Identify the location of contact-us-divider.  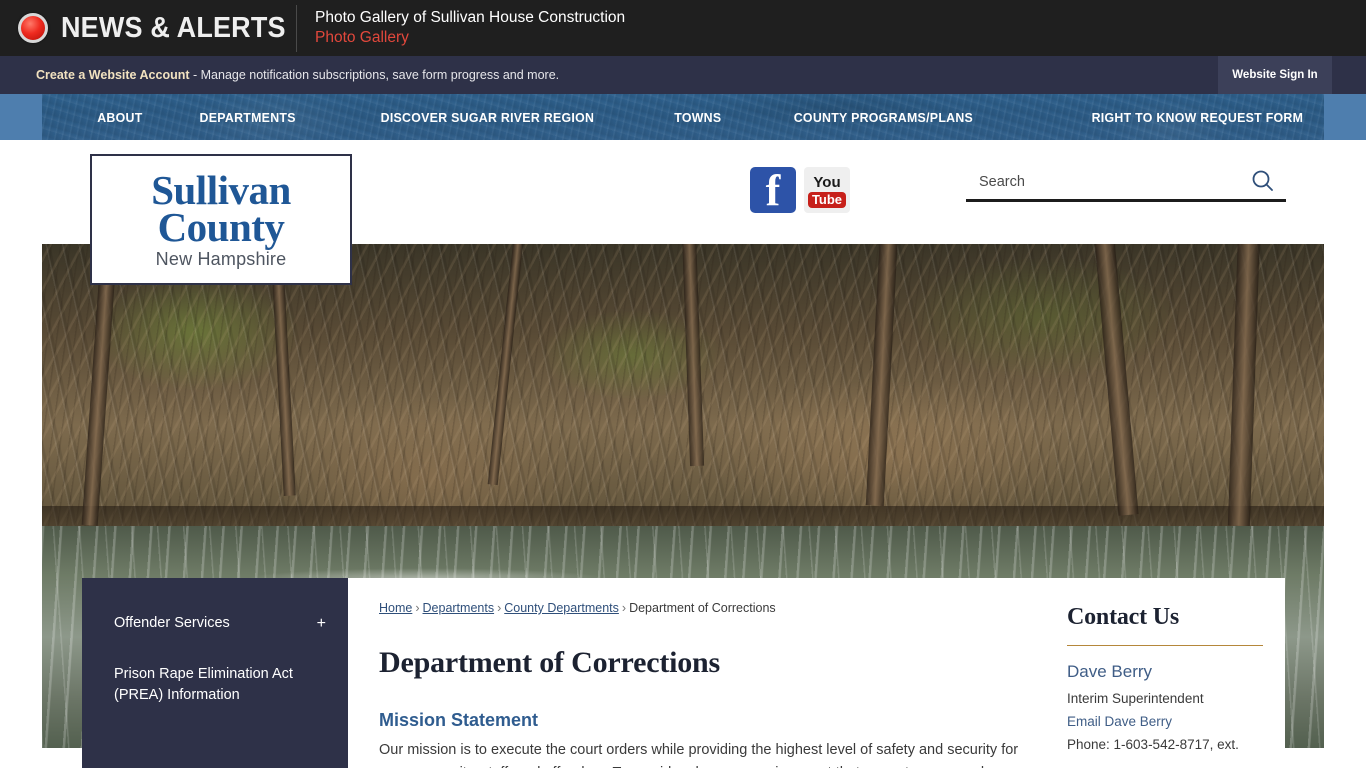
(1165, 645).